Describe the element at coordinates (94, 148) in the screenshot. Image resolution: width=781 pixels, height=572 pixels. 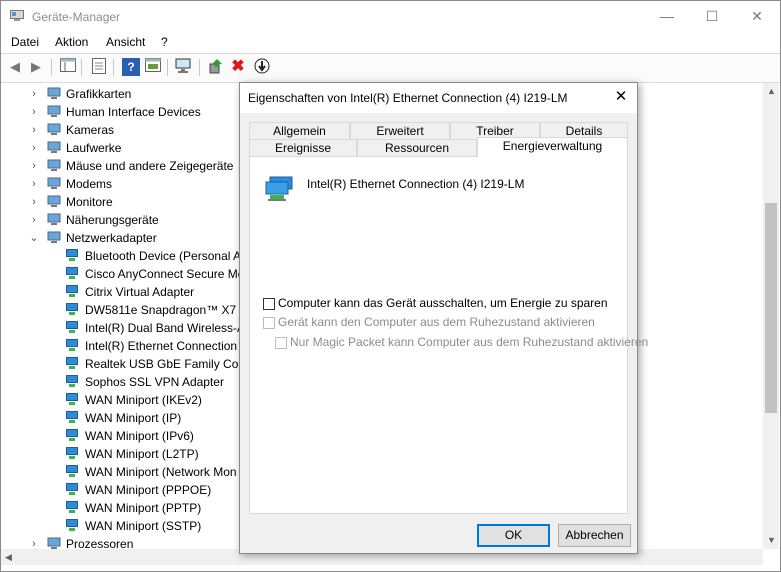
I see `tree-category-label: Laufwerke` at that location.